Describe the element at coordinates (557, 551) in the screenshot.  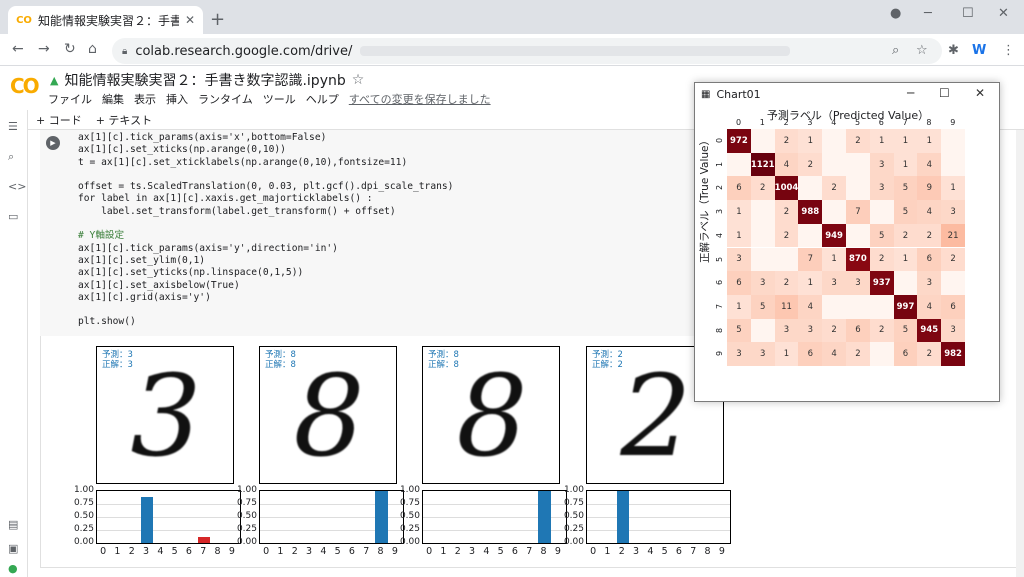
I see `x-tick-label: 9` at that location.